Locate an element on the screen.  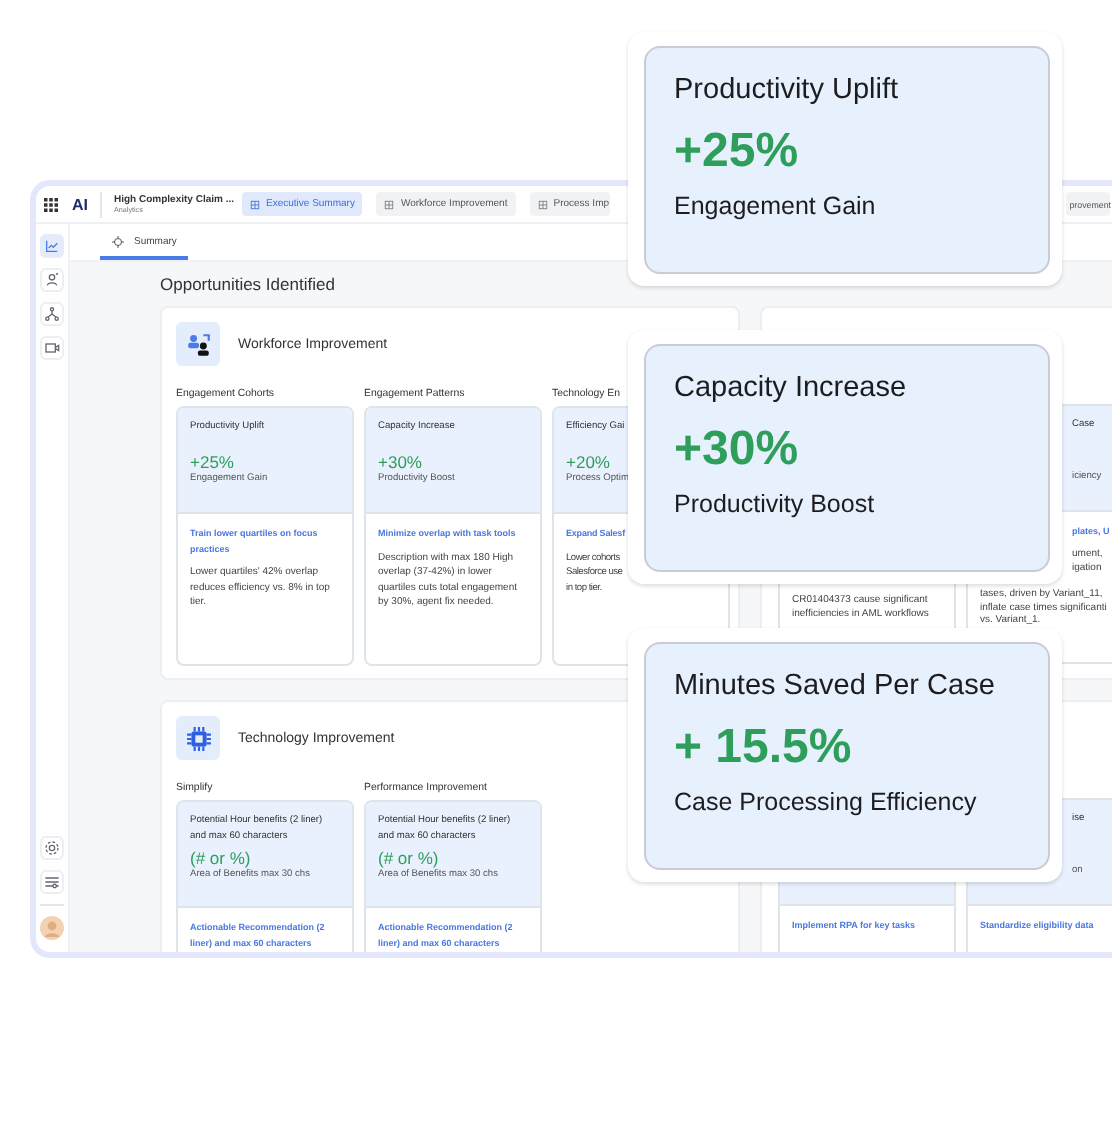
highlight-title: Minutes Saved Per Case is located at coordinates (834, 686).